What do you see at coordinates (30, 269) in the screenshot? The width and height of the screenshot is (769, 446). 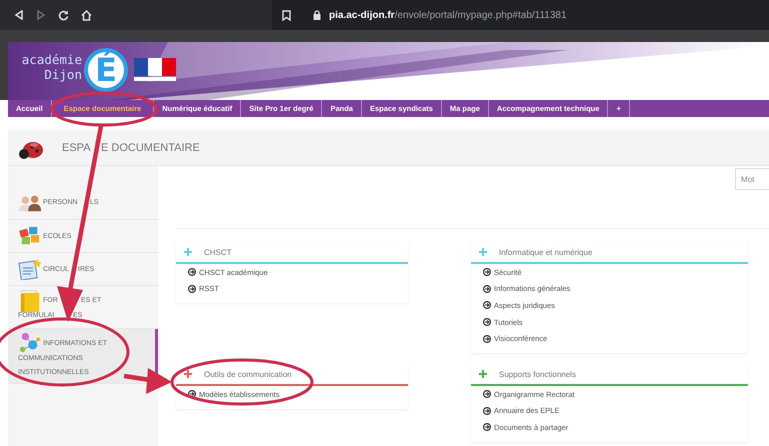 I see `notepad-icon` at bounding box center [30, 269].